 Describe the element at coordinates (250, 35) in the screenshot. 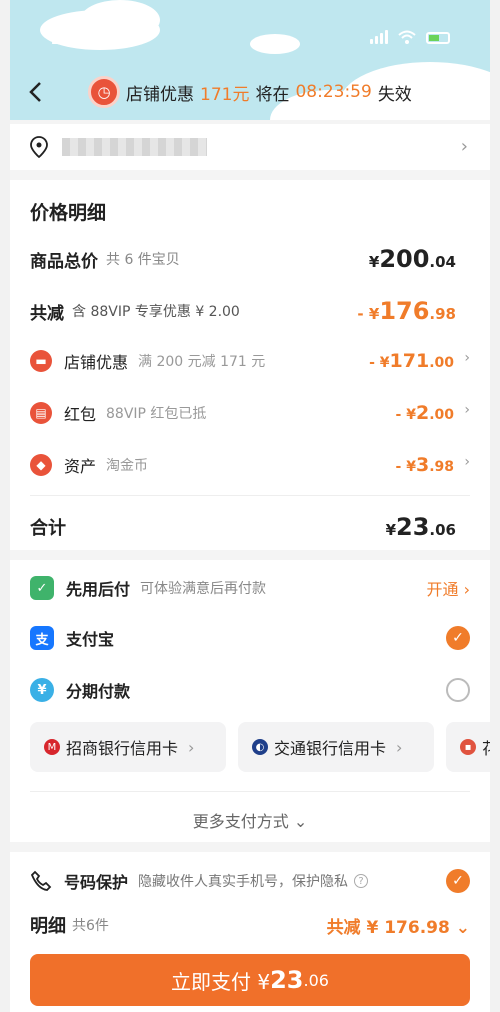

I see `status-bar: 15:50` at that location.